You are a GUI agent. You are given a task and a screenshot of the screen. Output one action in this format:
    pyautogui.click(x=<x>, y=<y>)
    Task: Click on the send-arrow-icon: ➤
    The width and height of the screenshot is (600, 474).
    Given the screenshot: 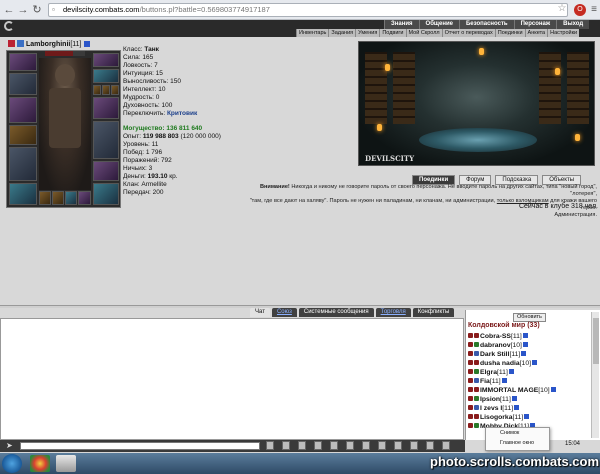 What is the action you would take?
    pyautogui.click(x=9, y=446)
    